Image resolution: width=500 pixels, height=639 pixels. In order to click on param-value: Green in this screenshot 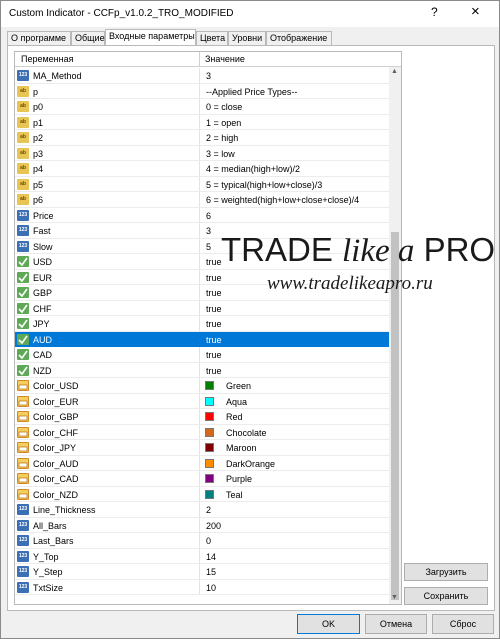, I will do `click(238, 386)`.